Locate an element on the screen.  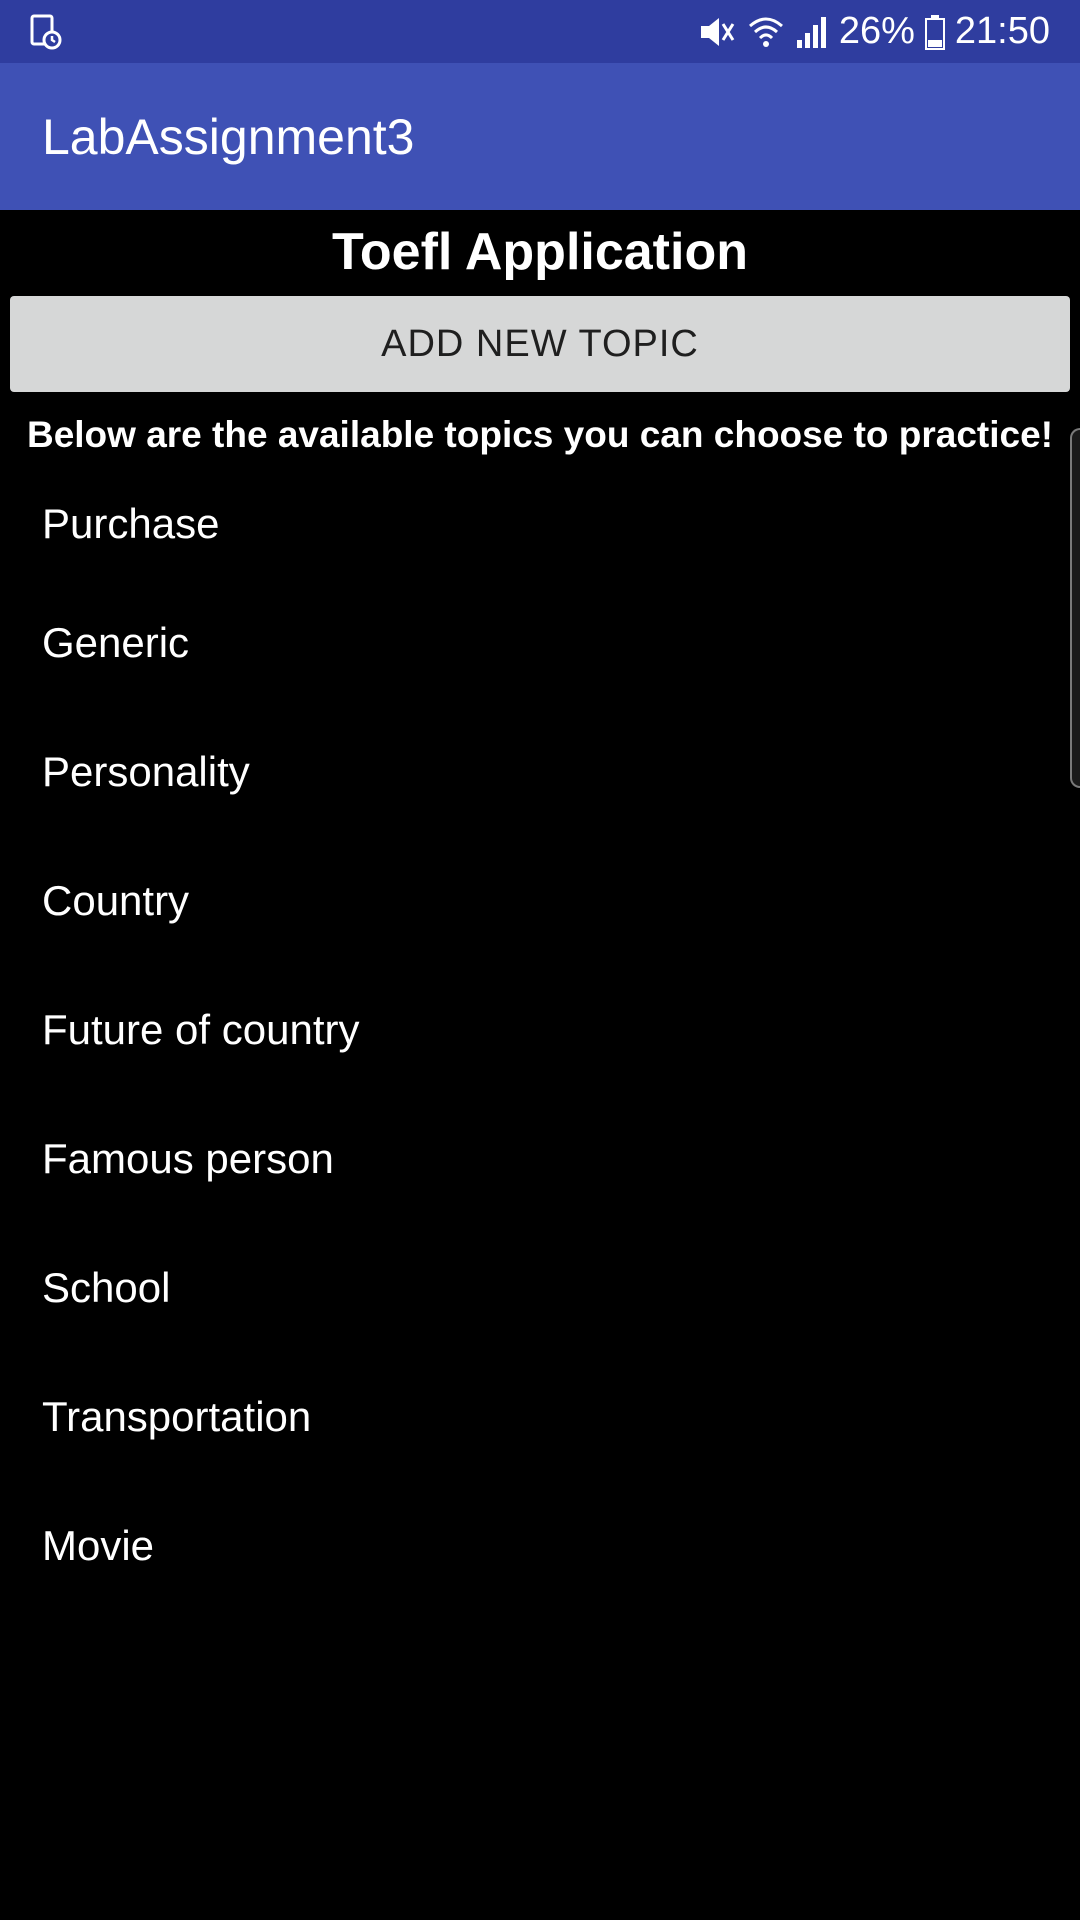
status-icons: 26% 21:50 is located at coordinates (873, 31).